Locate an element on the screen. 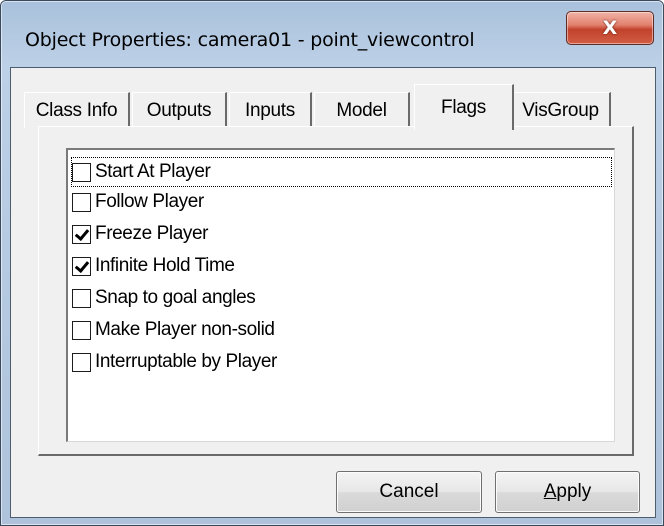 This screenshot has width=664, height=526. flag-label: Freeze Player is located at coordinates (152, 233).